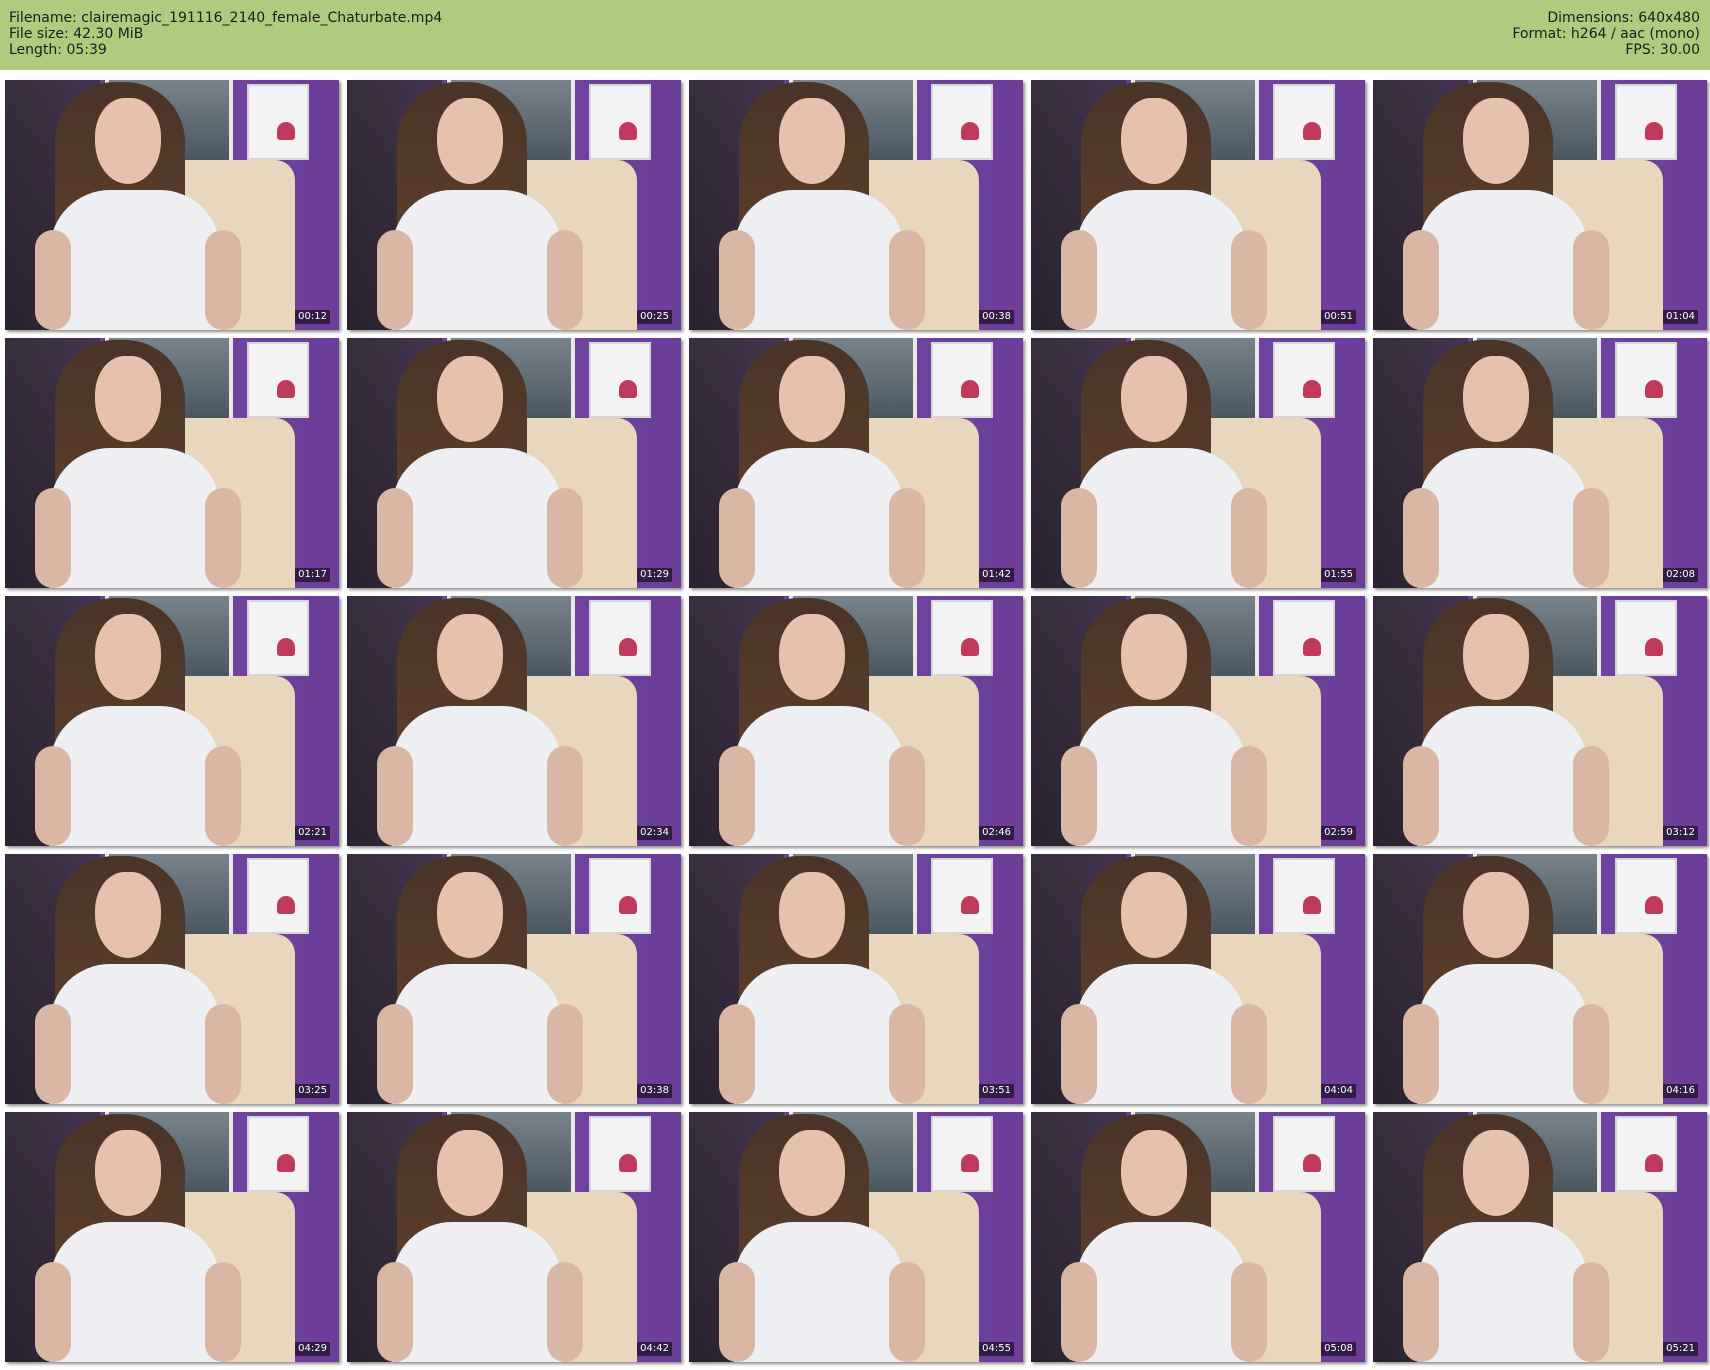 This screenshot has height=1370, width=1710. I want to click on video-thumbnail: 00:38, so click(856, 205).